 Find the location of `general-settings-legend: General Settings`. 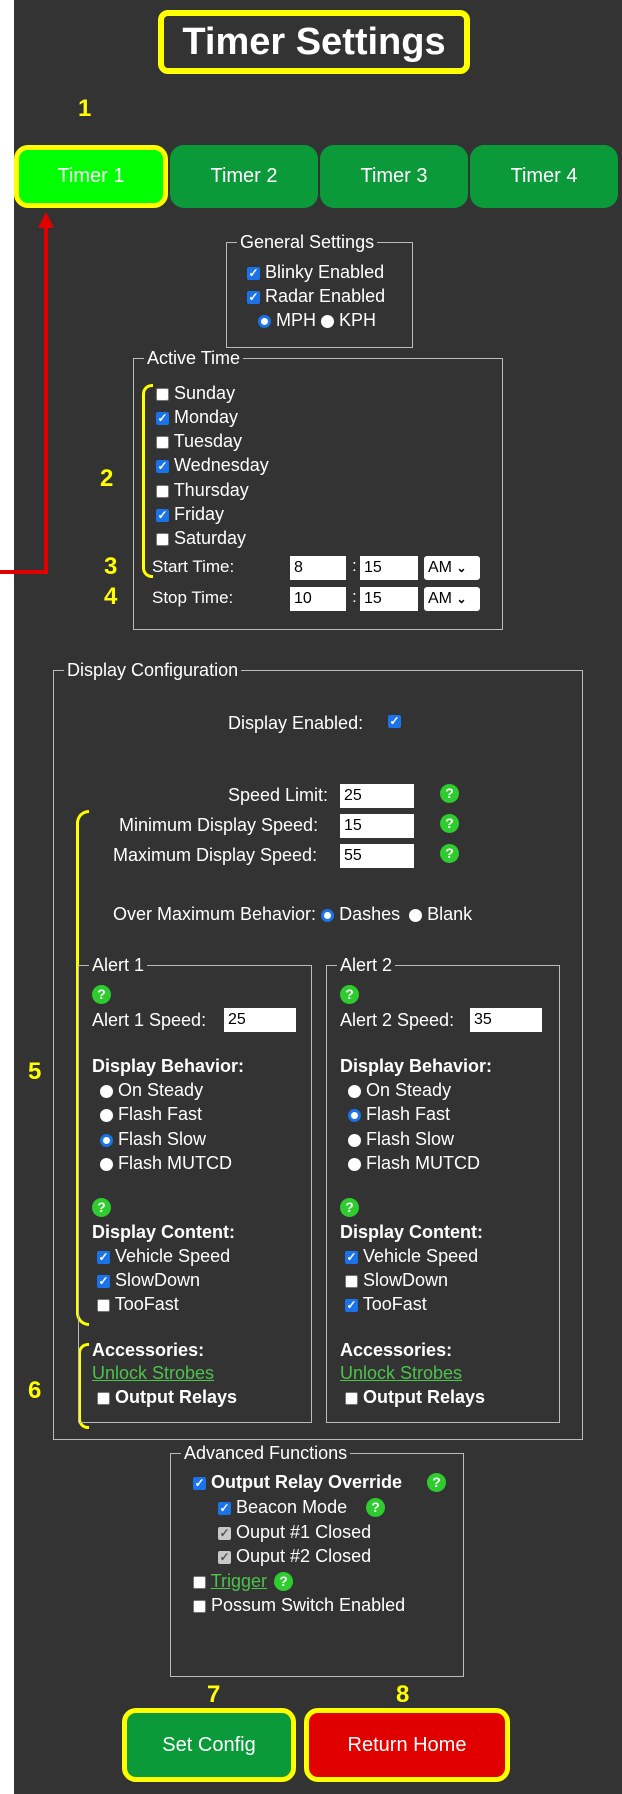

general-settings-legend: General Settings is located at coordinates (307, 242).